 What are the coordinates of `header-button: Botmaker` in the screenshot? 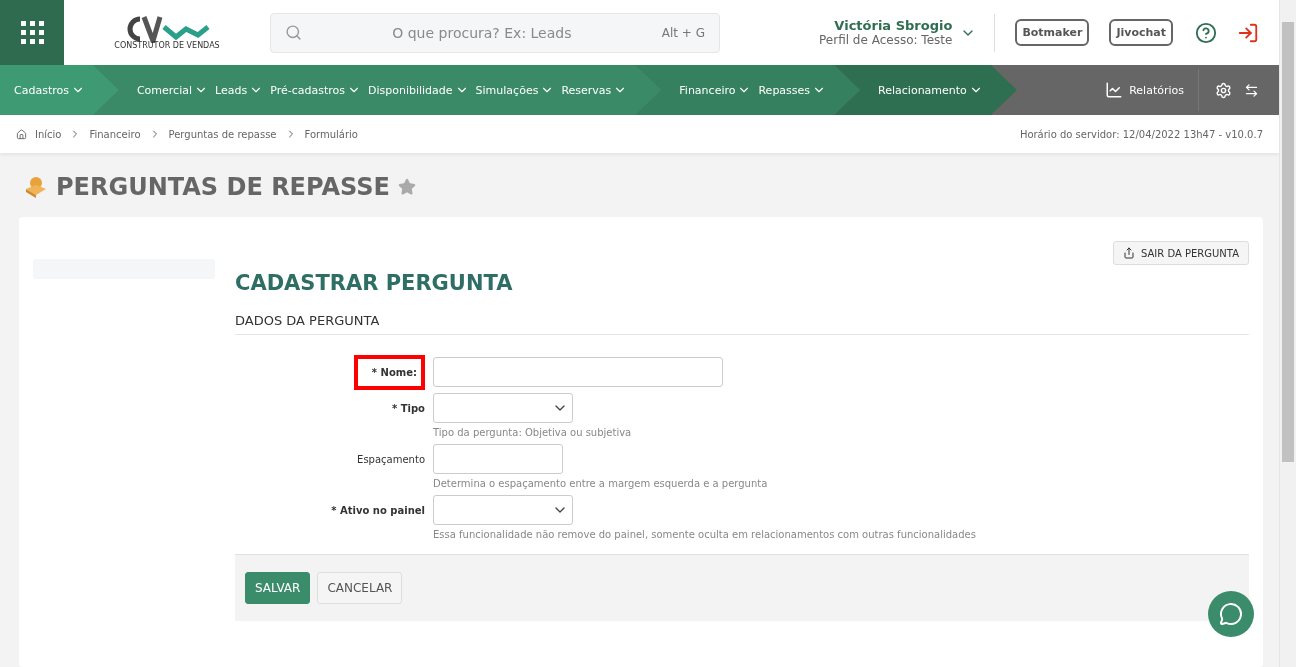 It's located at (1052, 32).